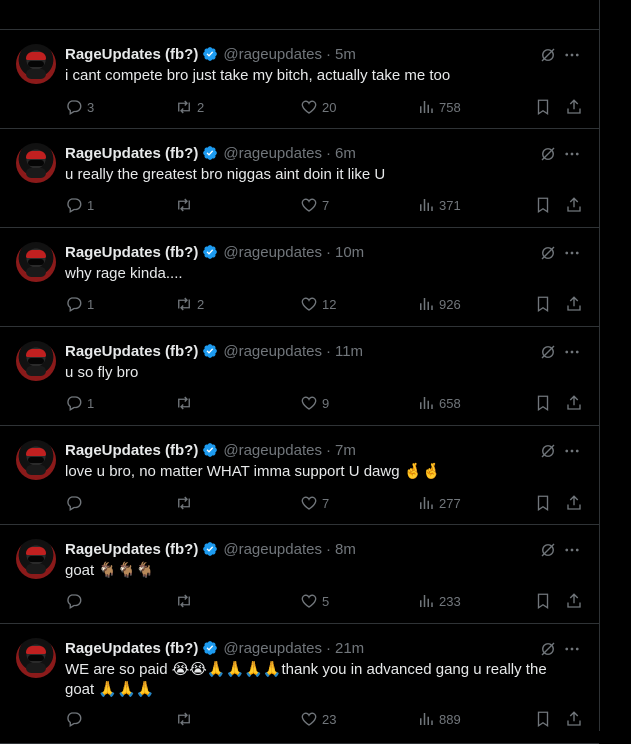 The image size is (631, 744). Describe the element at coordinates (439, 601) in the screenshot. I see `views-button: 233` at that location.